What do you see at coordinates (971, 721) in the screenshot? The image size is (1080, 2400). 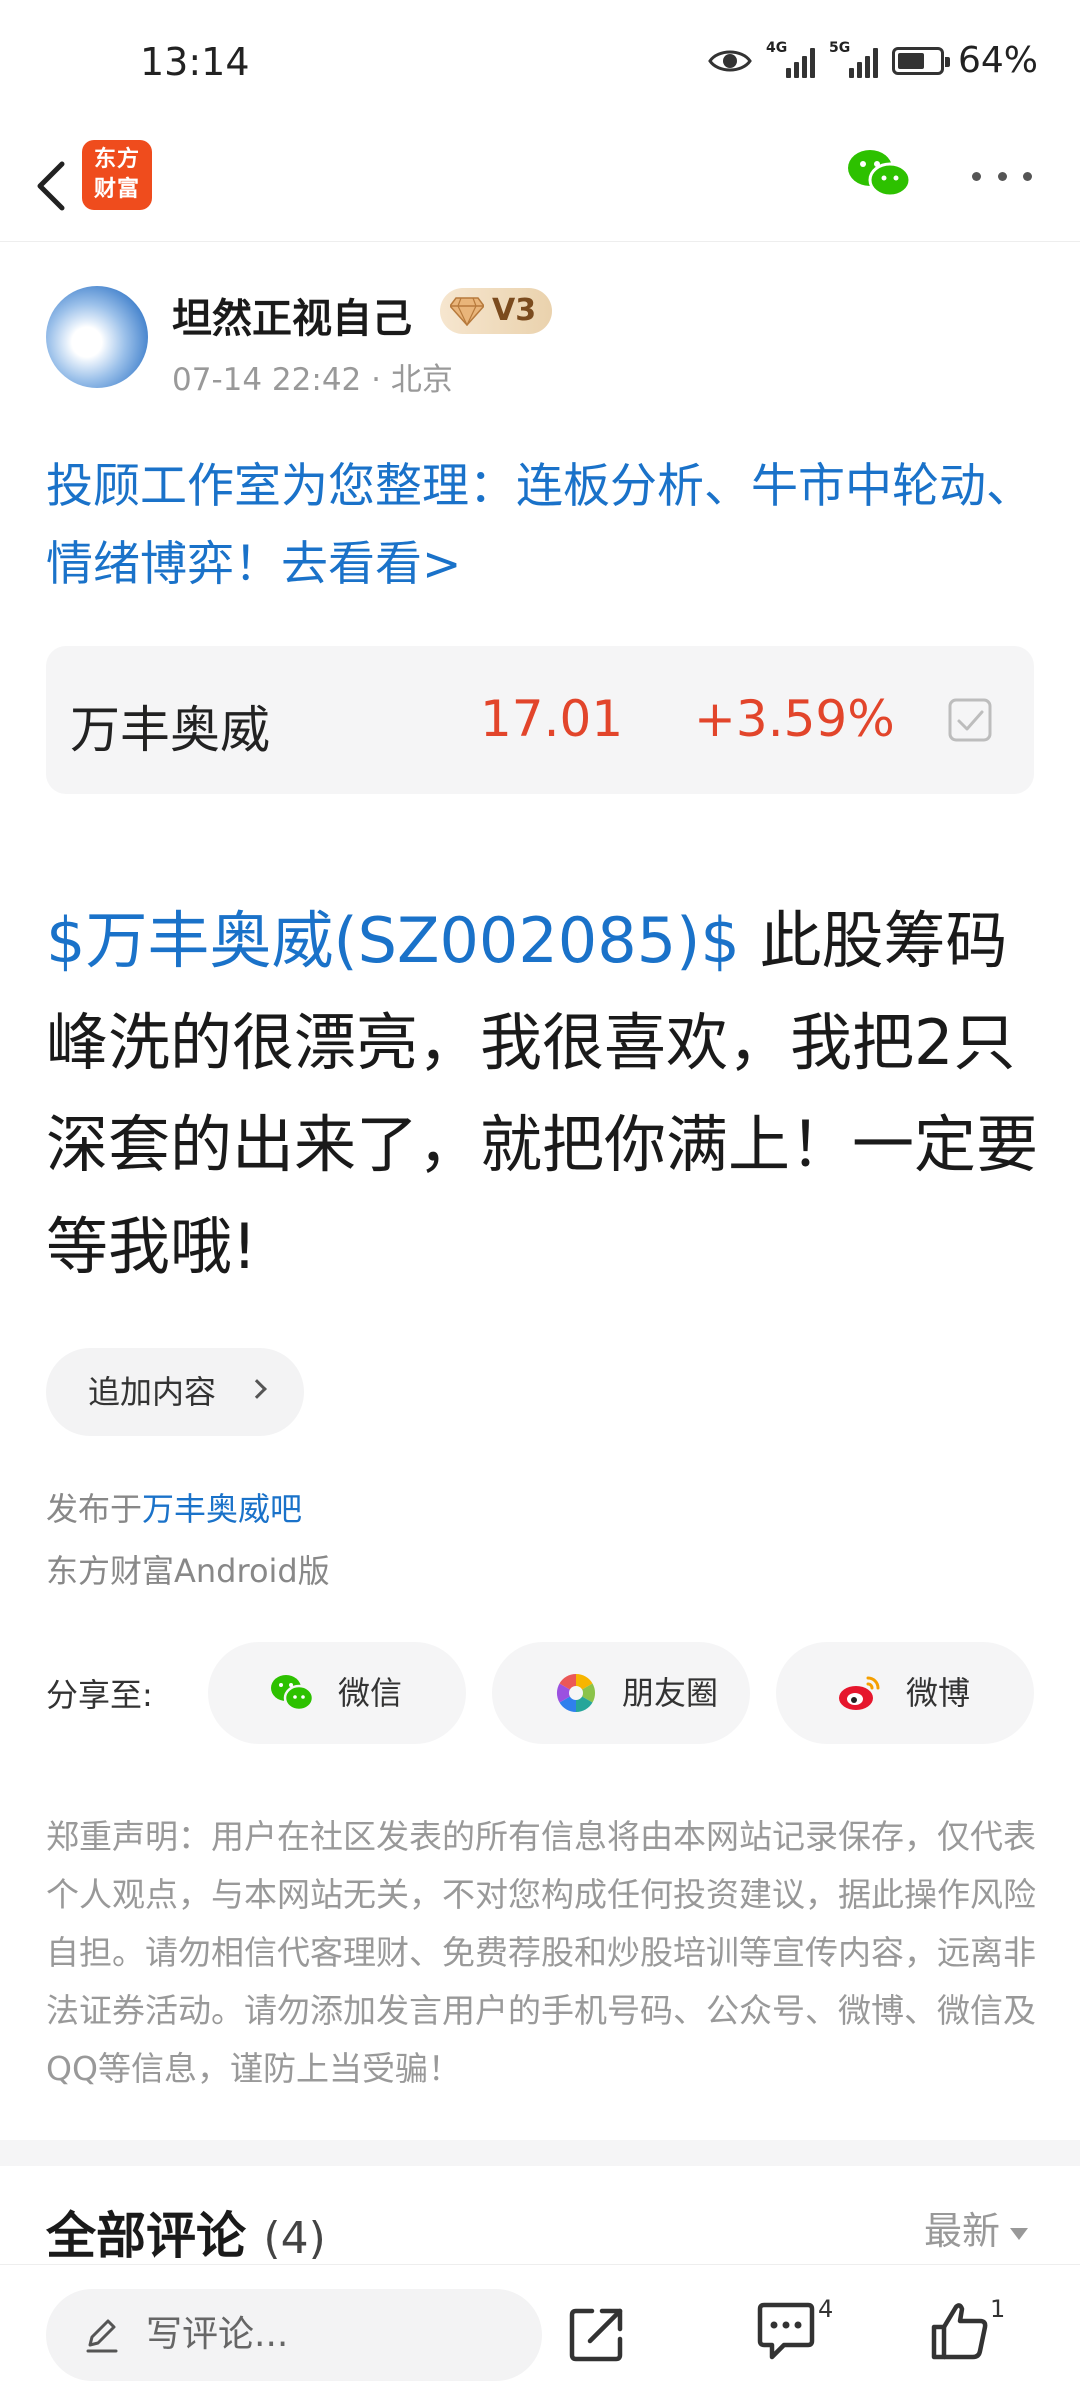 I see `watchlist-check-icon` at bounding box center [971, 721].